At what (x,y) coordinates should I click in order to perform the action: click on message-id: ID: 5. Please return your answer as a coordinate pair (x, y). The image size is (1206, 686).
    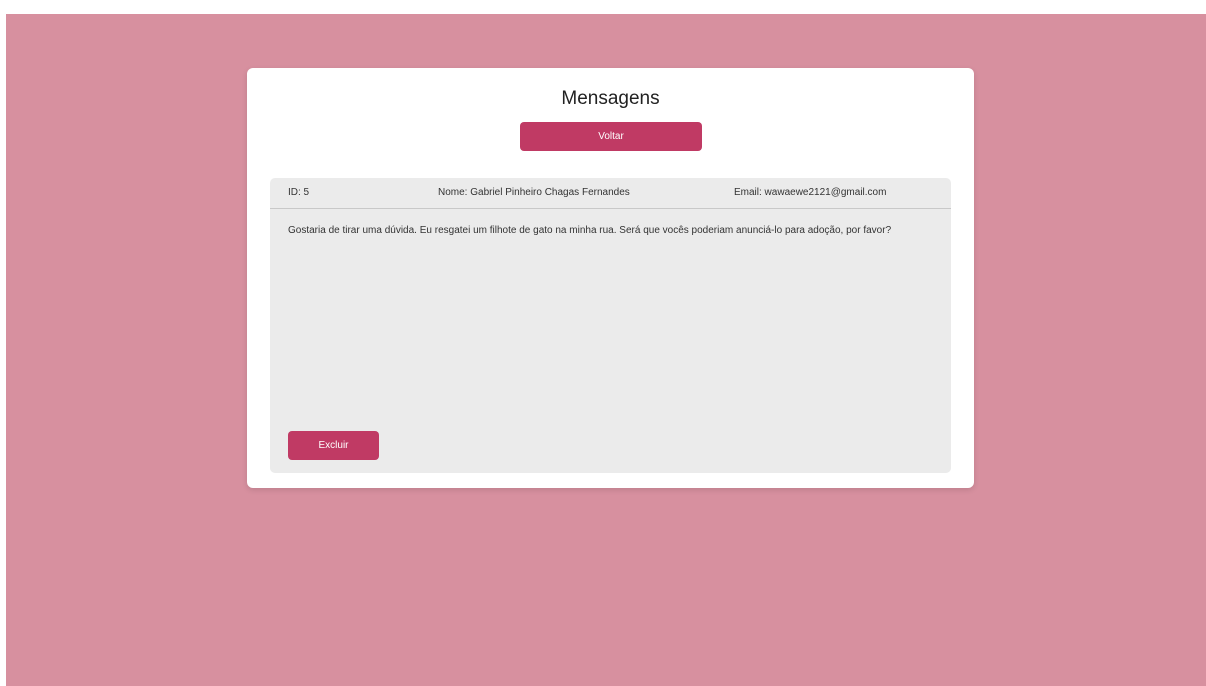
    Looking at the image, I should click on (299, 192).